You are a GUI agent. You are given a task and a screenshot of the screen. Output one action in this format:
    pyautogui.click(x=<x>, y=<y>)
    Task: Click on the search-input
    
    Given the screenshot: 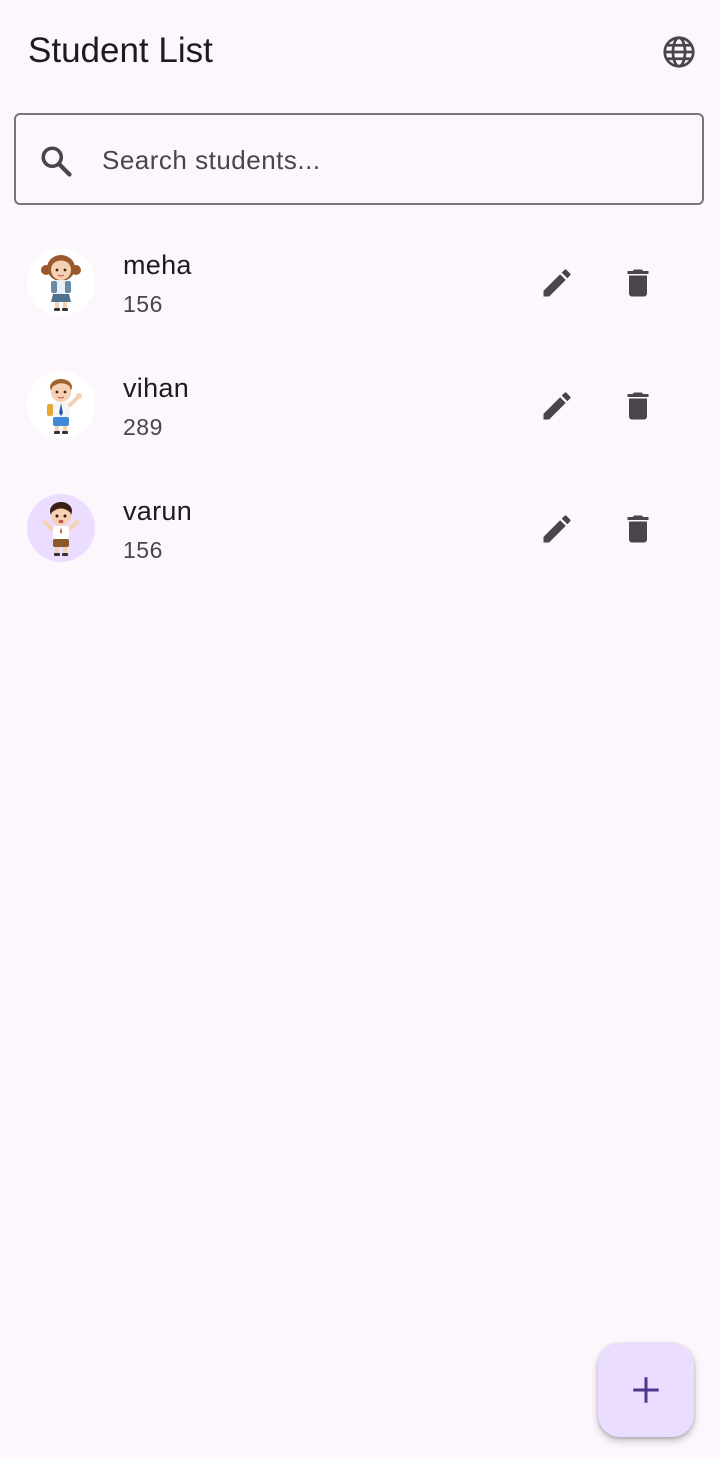 What is the action you would take?
    pyautogui.click(x=392, y=160)
    